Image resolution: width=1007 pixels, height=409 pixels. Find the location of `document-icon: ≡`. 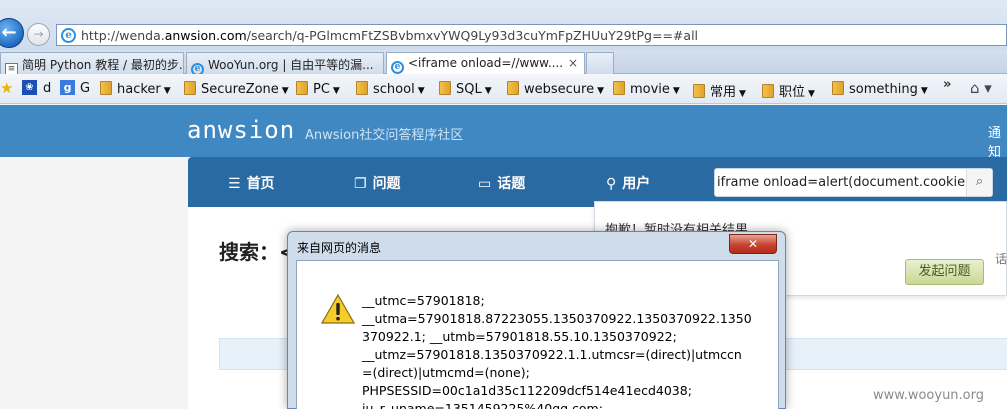

document-icon: ≡ is located at coordinates (11, 68).